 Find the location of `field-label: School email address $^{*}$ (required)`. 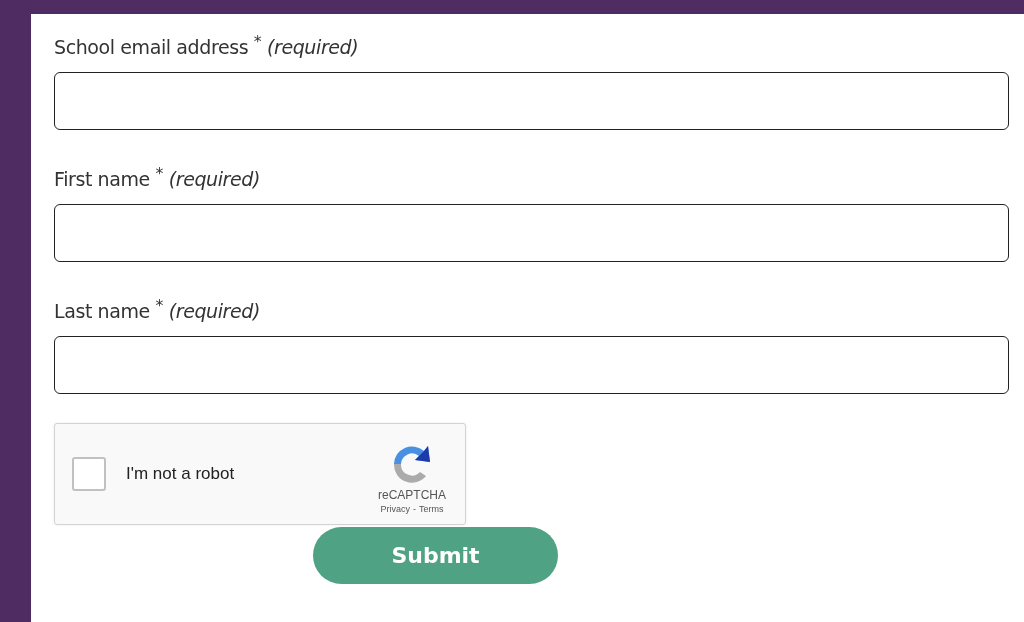

field-label: School email address $^{*}$ (required) is located at coordinates (207, 43).